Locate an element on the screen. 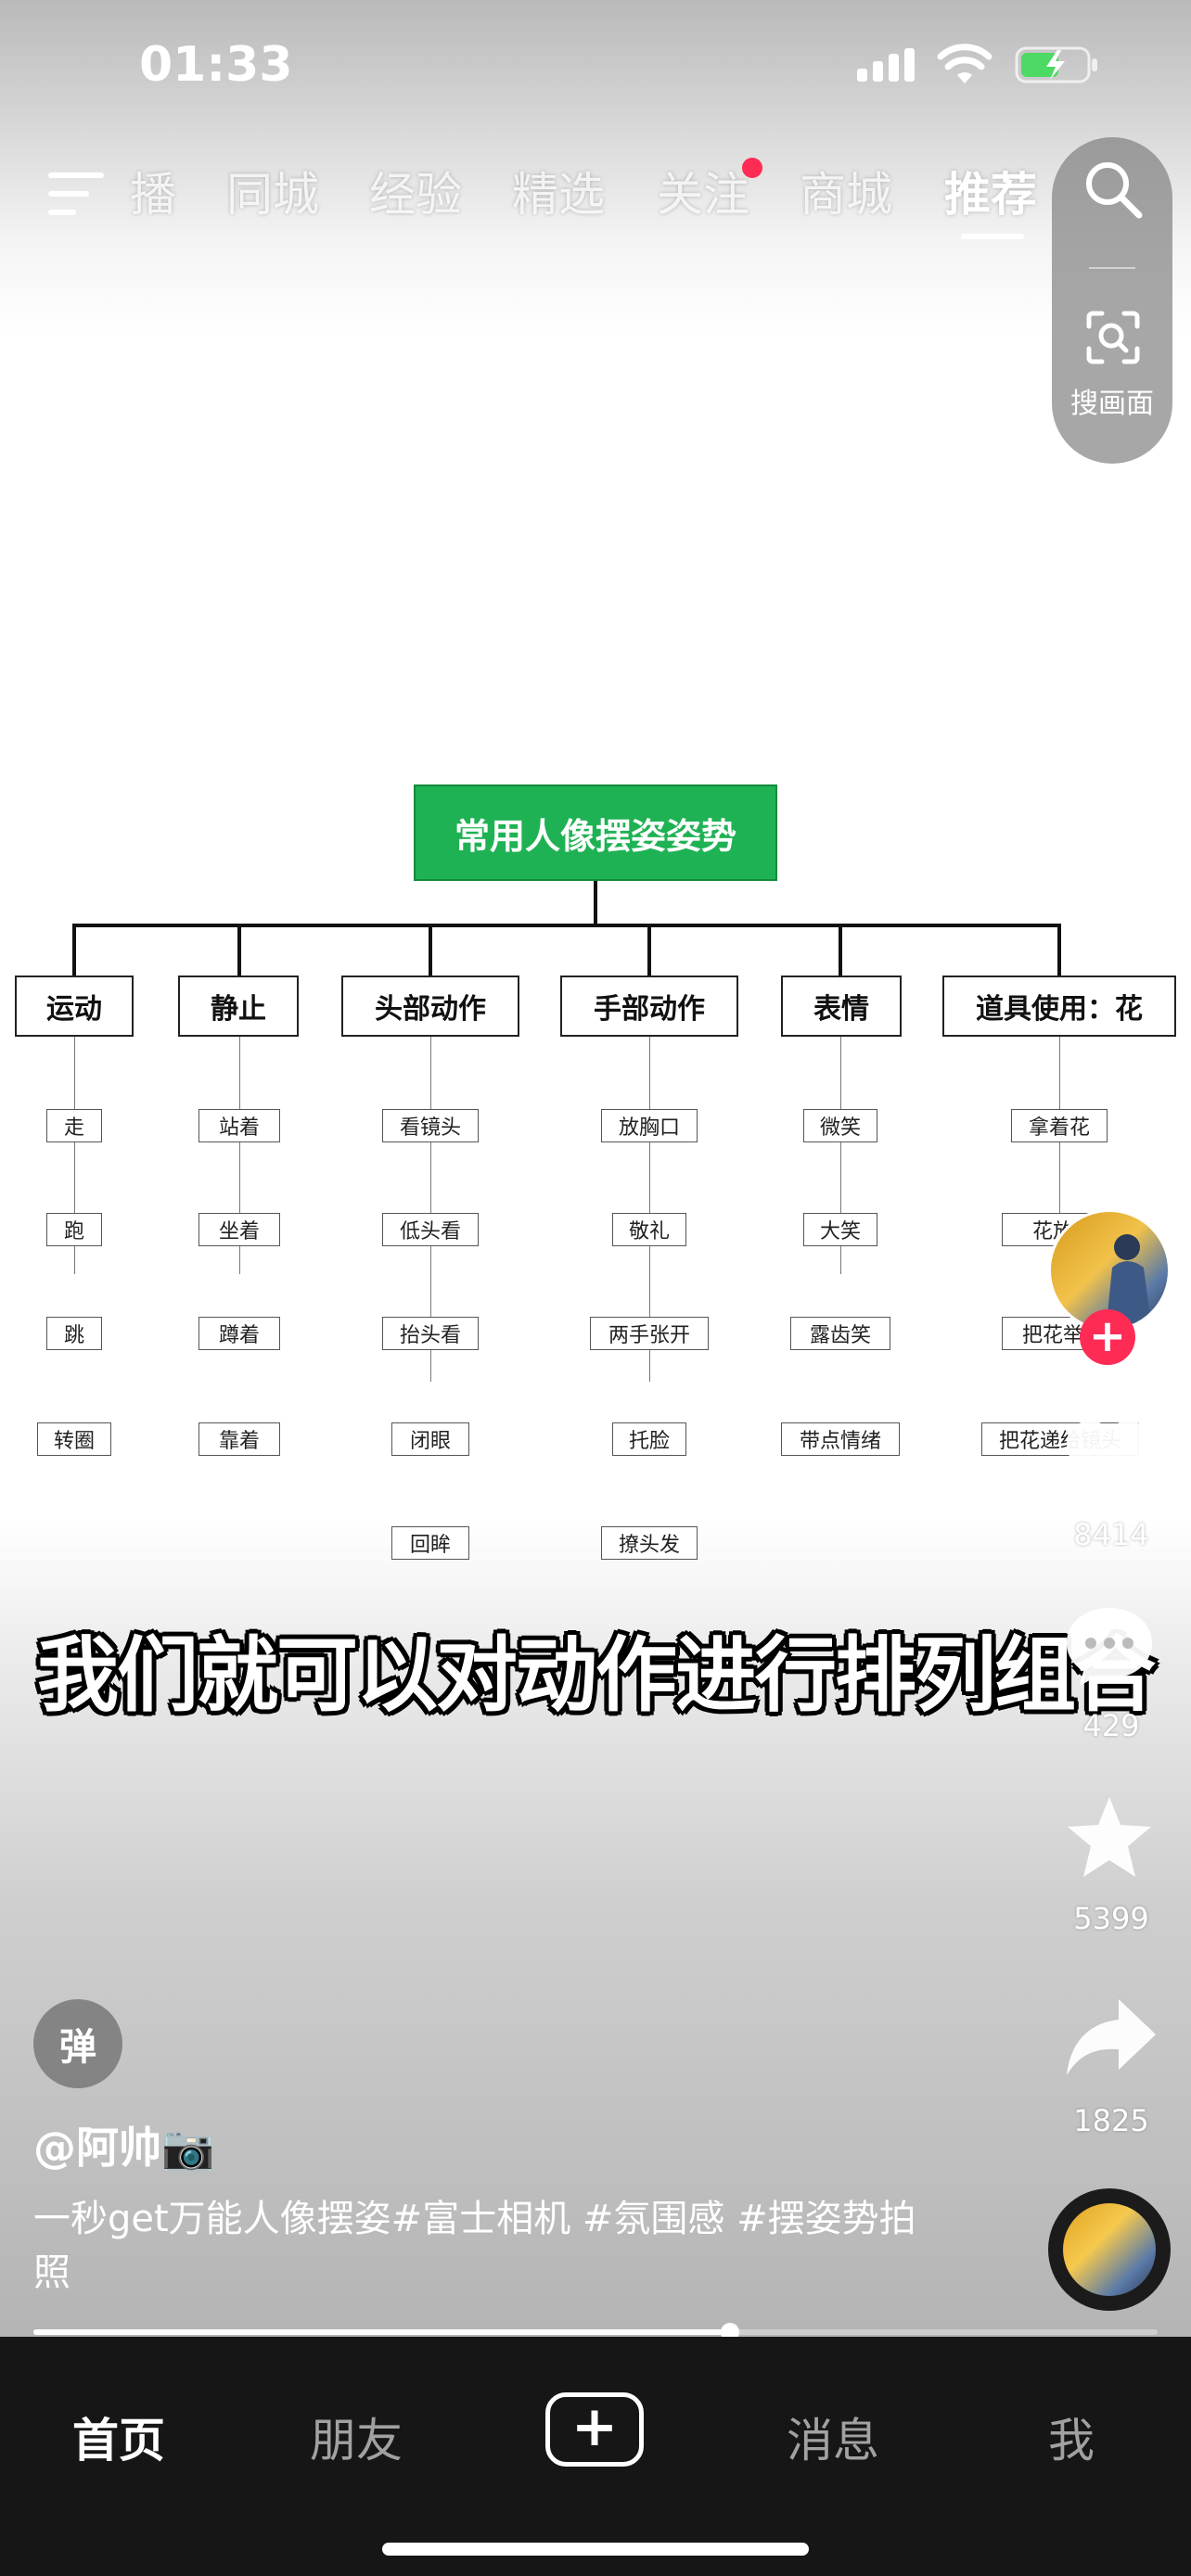 This screenshot has width=1191, height=2576. favorite-count: 5399 is located at coordinates (1111, 1918).